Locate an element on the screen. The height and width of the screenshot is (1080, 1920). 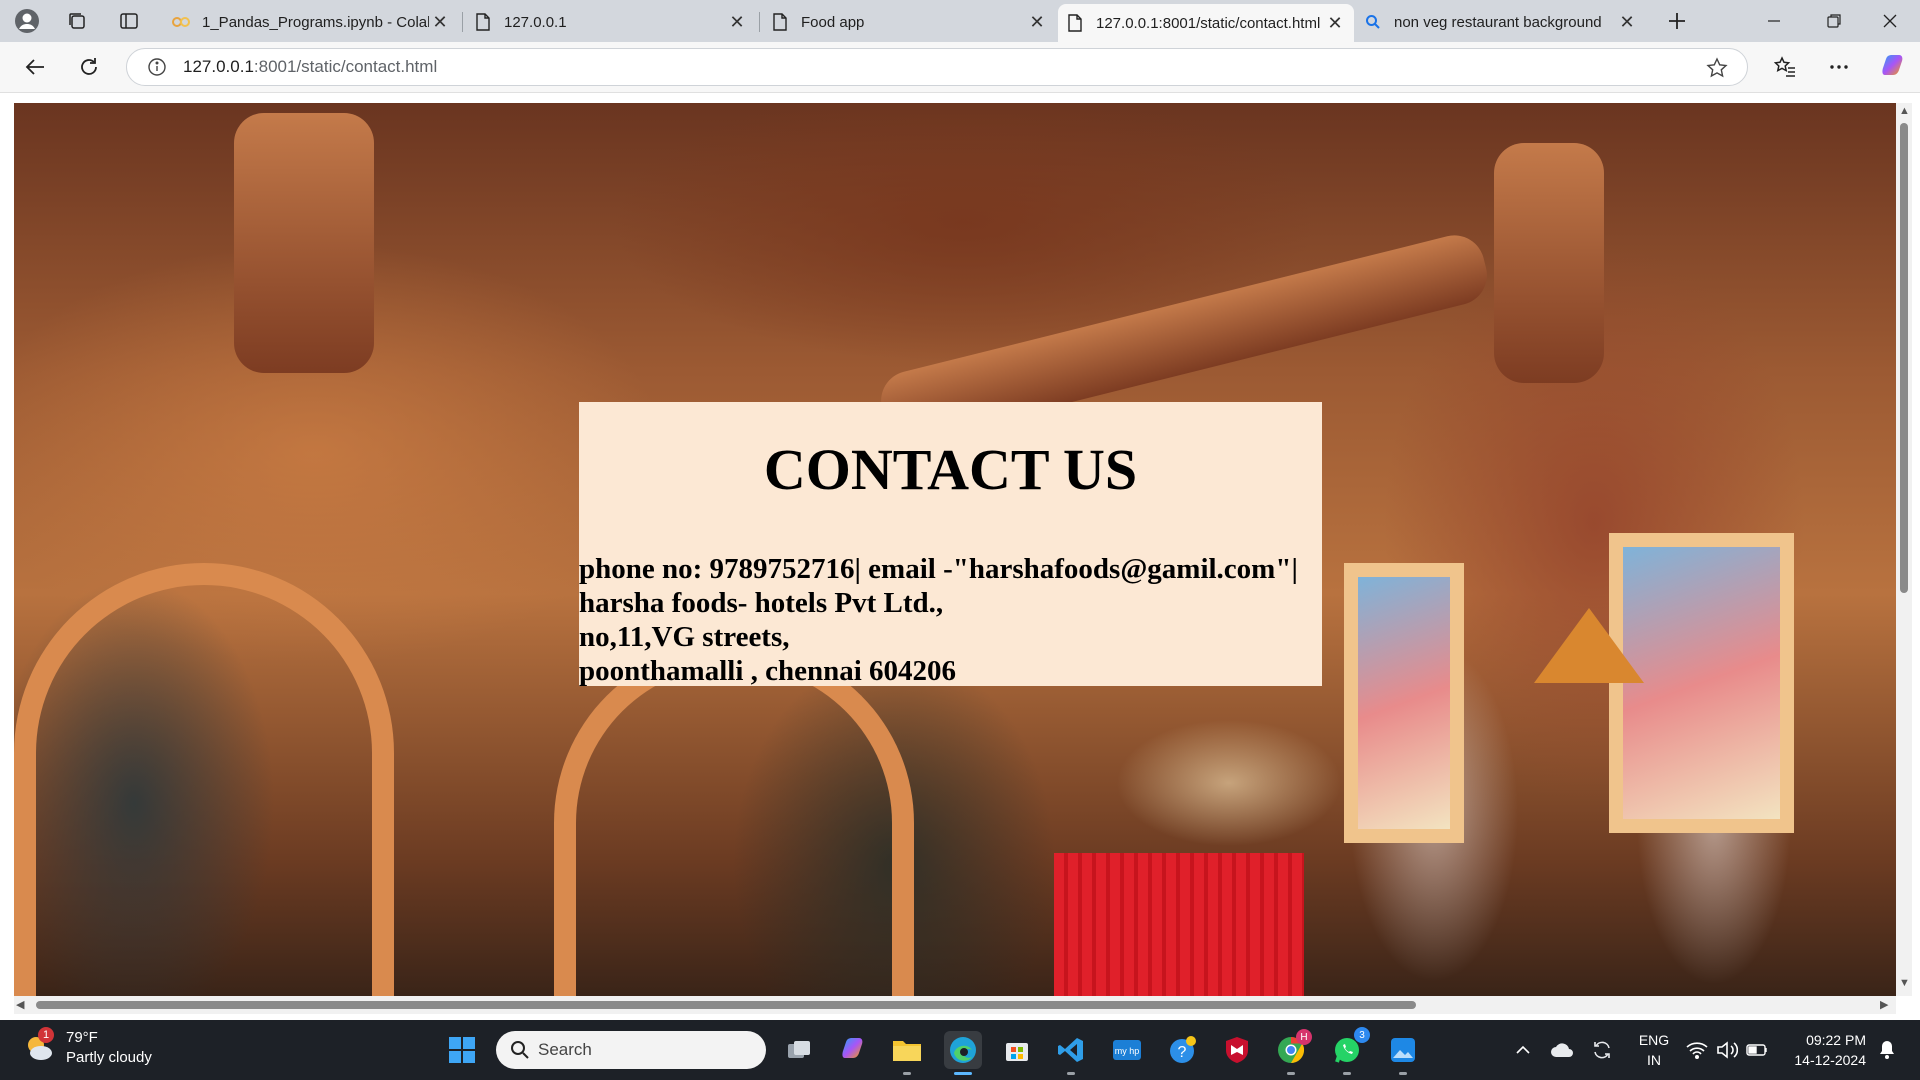
vertical-scrollbar: ▲ ▼ is located at coordinates (1904, 549).